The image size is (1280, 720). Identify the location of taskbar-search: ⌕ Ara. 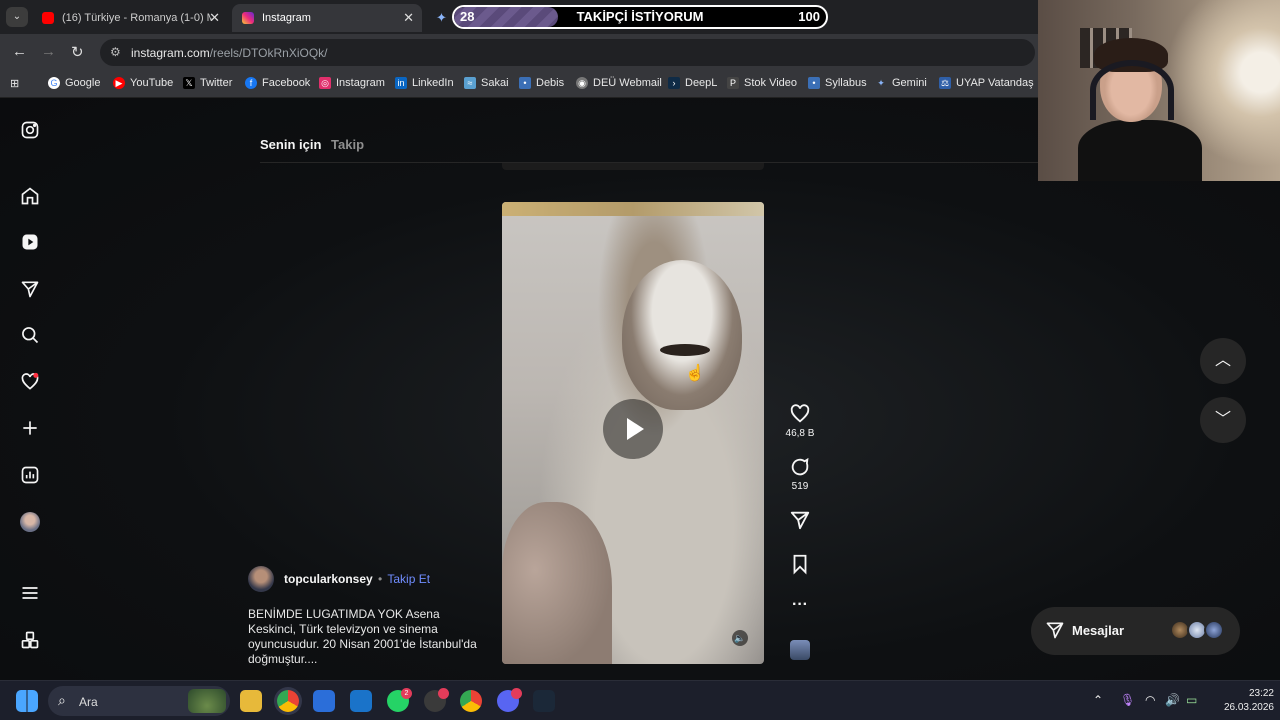
(139, 701).